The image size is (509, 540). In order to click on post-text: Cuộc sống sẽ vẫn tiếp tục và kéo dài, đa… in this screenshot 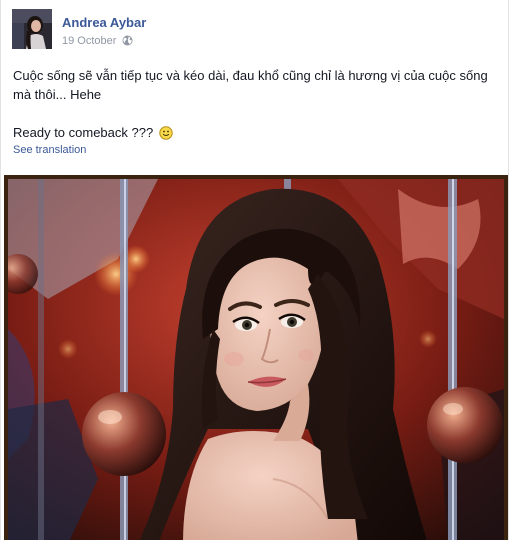, I will do `click(256, 105)`.